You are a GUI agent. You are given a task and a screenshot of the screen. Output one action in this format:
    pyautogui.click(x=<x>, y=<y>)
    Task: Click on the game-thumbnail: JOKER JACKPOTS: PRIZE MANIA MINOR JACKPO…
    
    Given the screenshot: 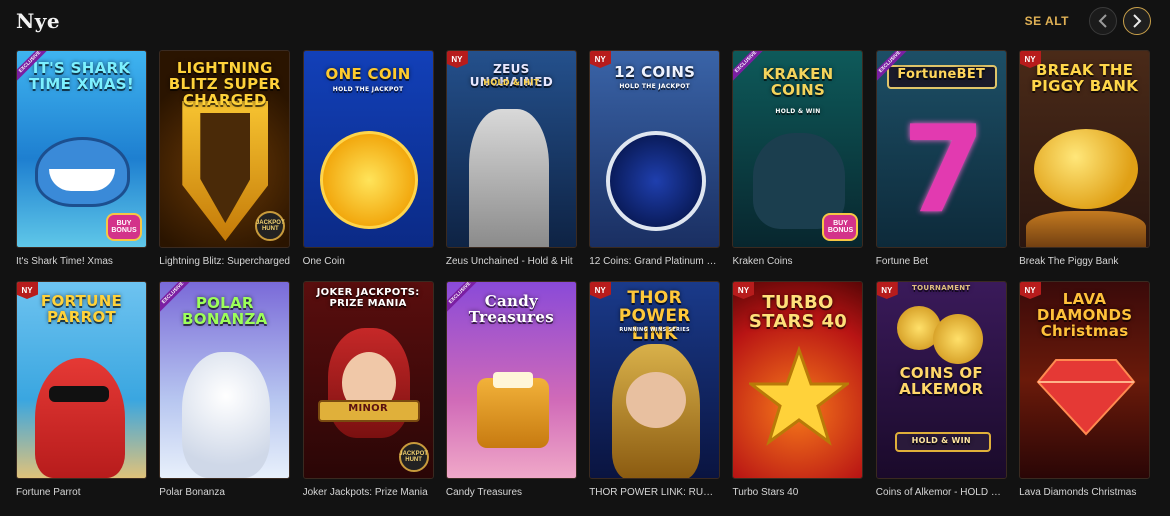 What is the action you would take?
    pyautogui.click(x=368, y=380)
    